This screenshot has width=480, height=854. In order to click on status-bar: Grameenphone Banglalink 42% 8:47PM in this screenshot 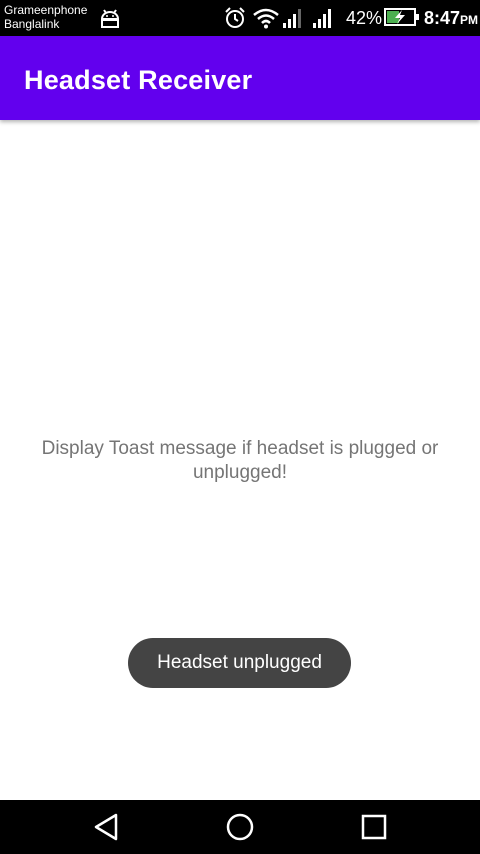, I will do `click(240, 18)`.